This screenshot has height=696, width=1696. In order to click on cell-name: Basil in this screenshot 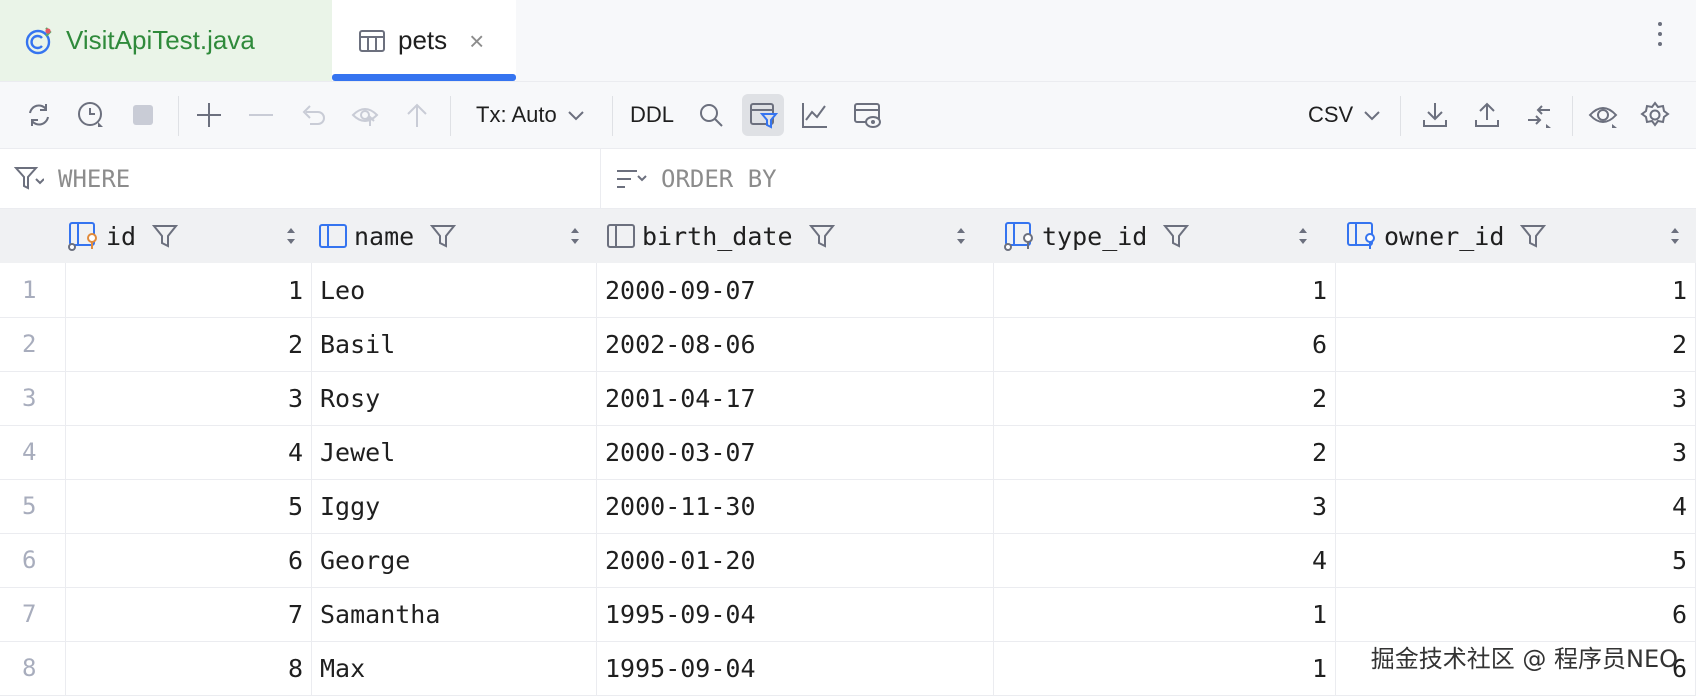, I will do `click(454, 344)`.